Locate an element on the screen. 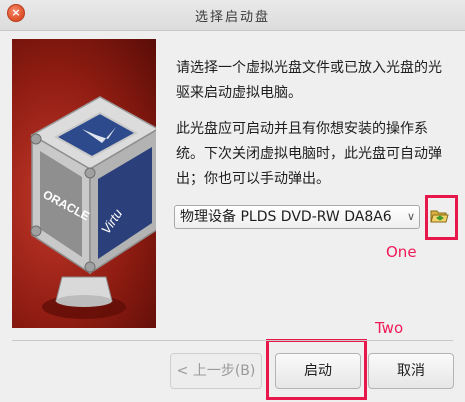 The height and width of the screenshot is (402, 465). window-title: 选择启动盘 is located at coordinates (232, 17).